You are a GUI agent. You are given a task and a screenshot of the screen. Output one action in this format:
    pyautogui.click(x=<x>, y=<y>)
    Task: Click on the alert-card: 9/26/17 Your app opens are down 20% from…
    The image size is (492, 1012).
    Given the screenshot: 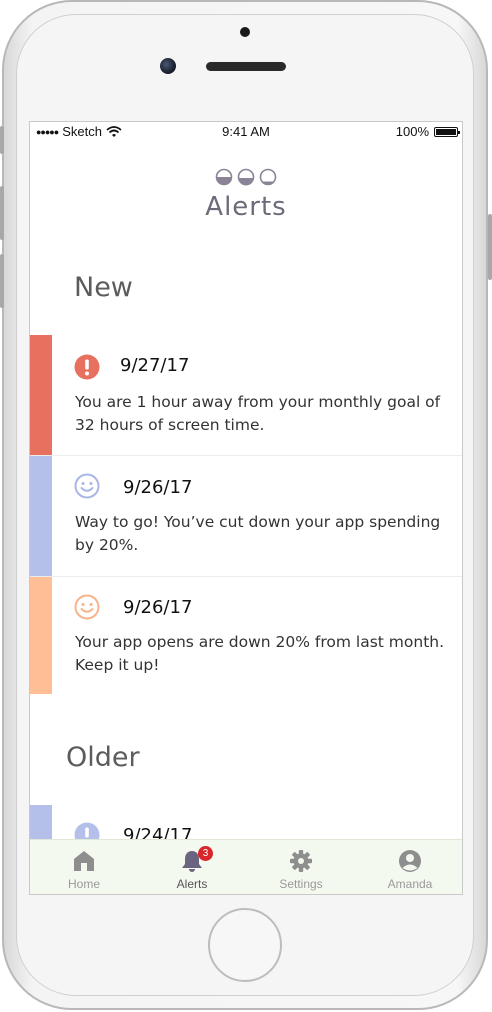 What is the action you would take?
    pyautogui.click(x=246, y=635)
    